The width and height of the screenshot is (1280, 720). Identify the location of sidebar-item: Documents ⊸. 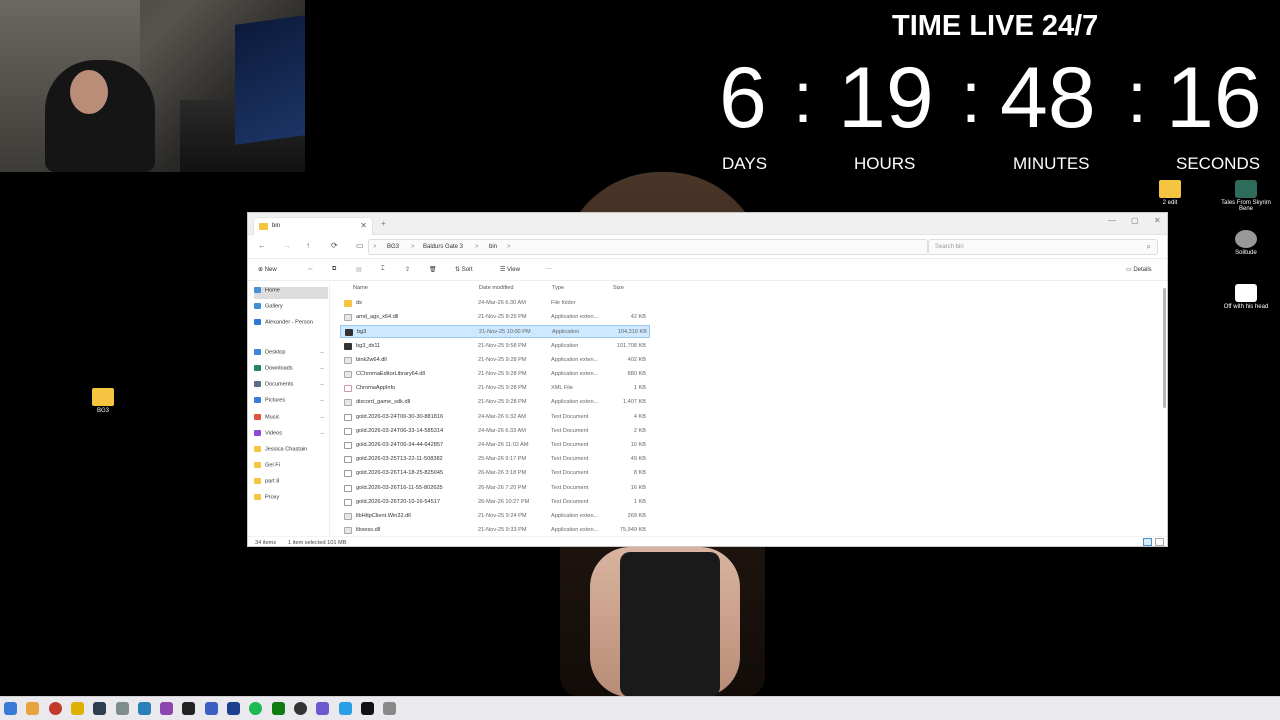
(291, 387).